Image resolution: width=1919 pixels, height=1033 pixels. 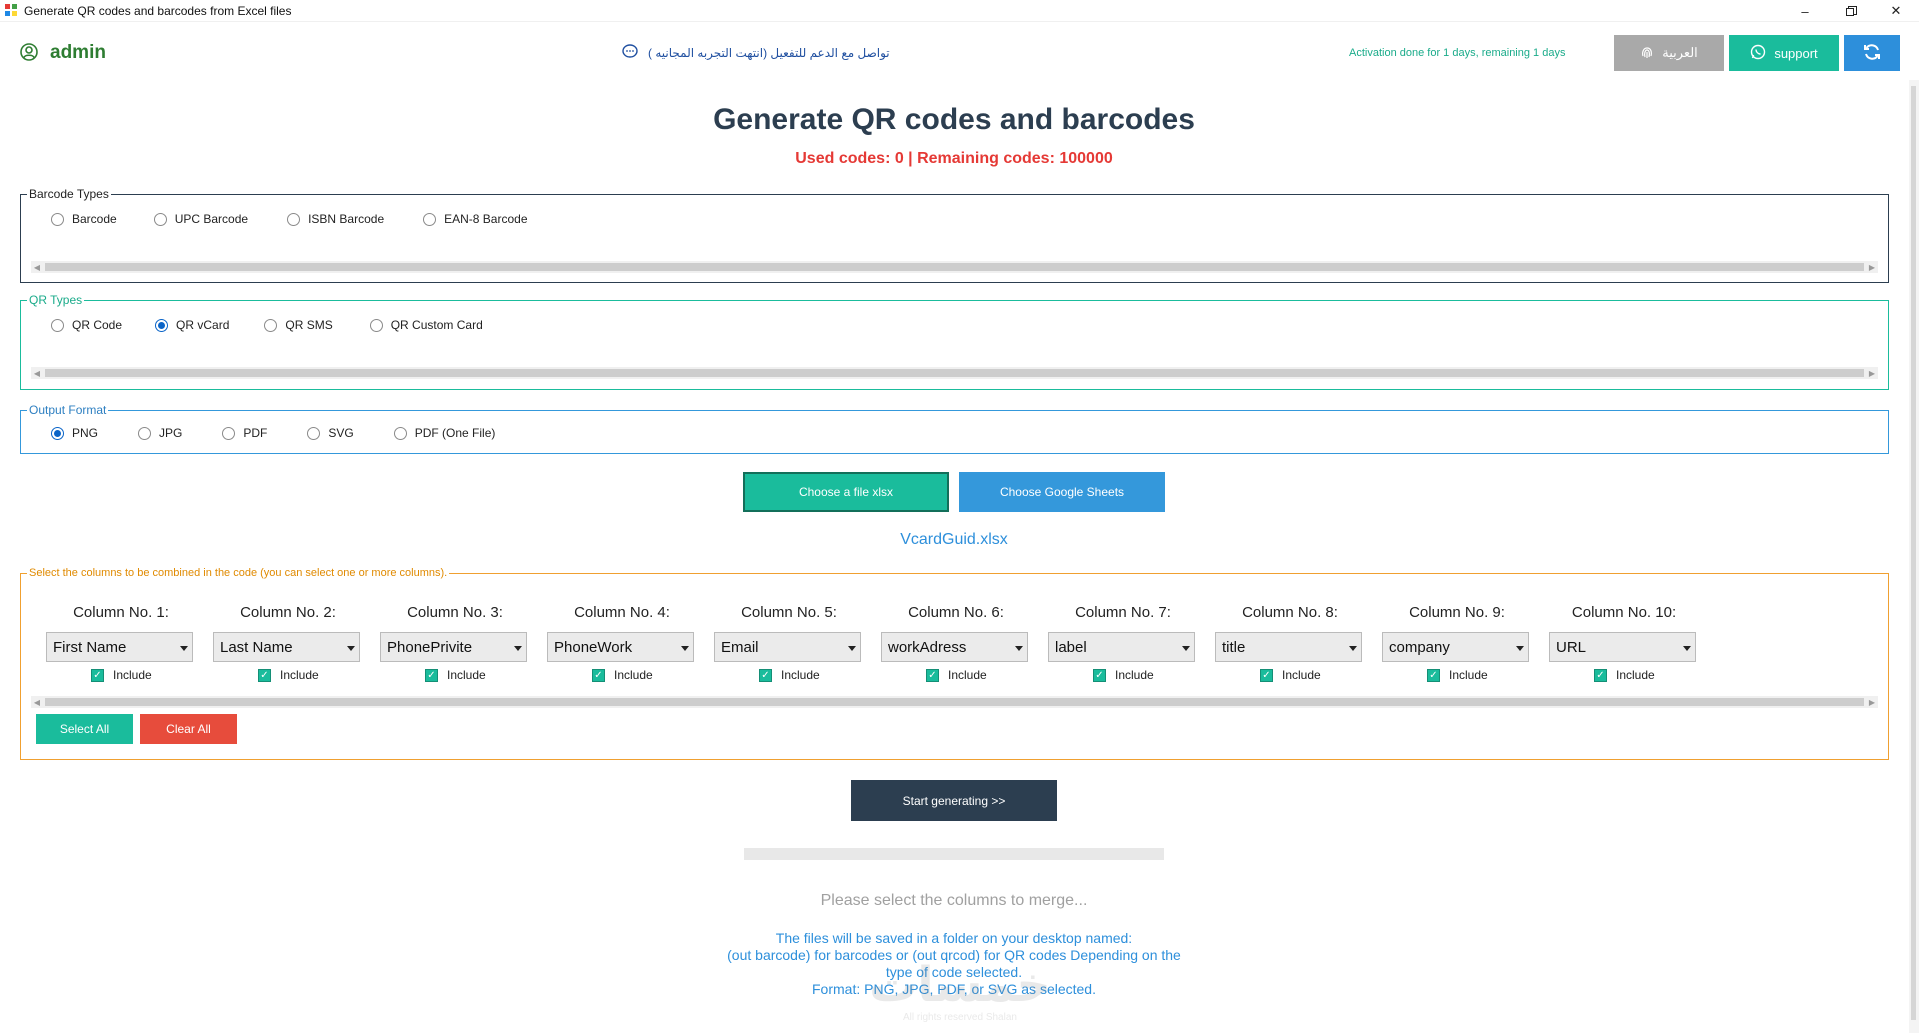 What do you see at coordinates (1062, 492) in the screenshot?
I see `choose-google-sheets-button: Choose Google Sheets` at bounding box center [1062, 492].